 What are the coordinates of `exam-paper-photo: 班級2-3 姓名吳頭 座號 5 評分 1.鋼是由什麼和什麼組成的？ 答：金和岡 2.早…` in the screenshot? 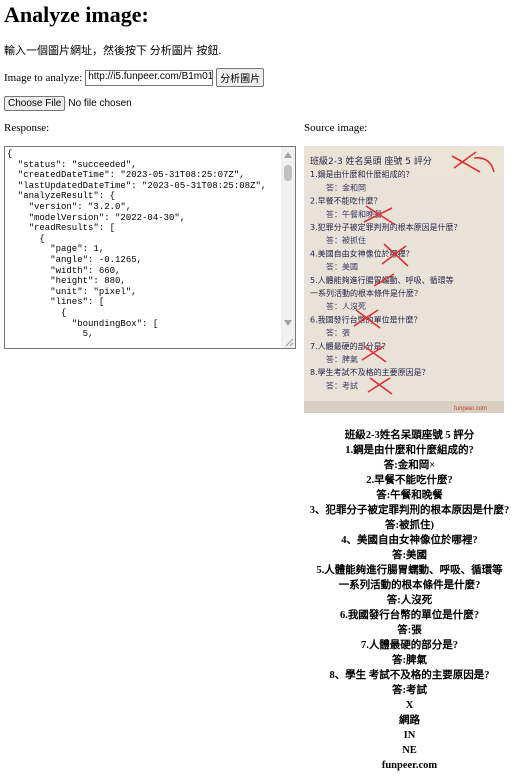 It's located at (404, 279).